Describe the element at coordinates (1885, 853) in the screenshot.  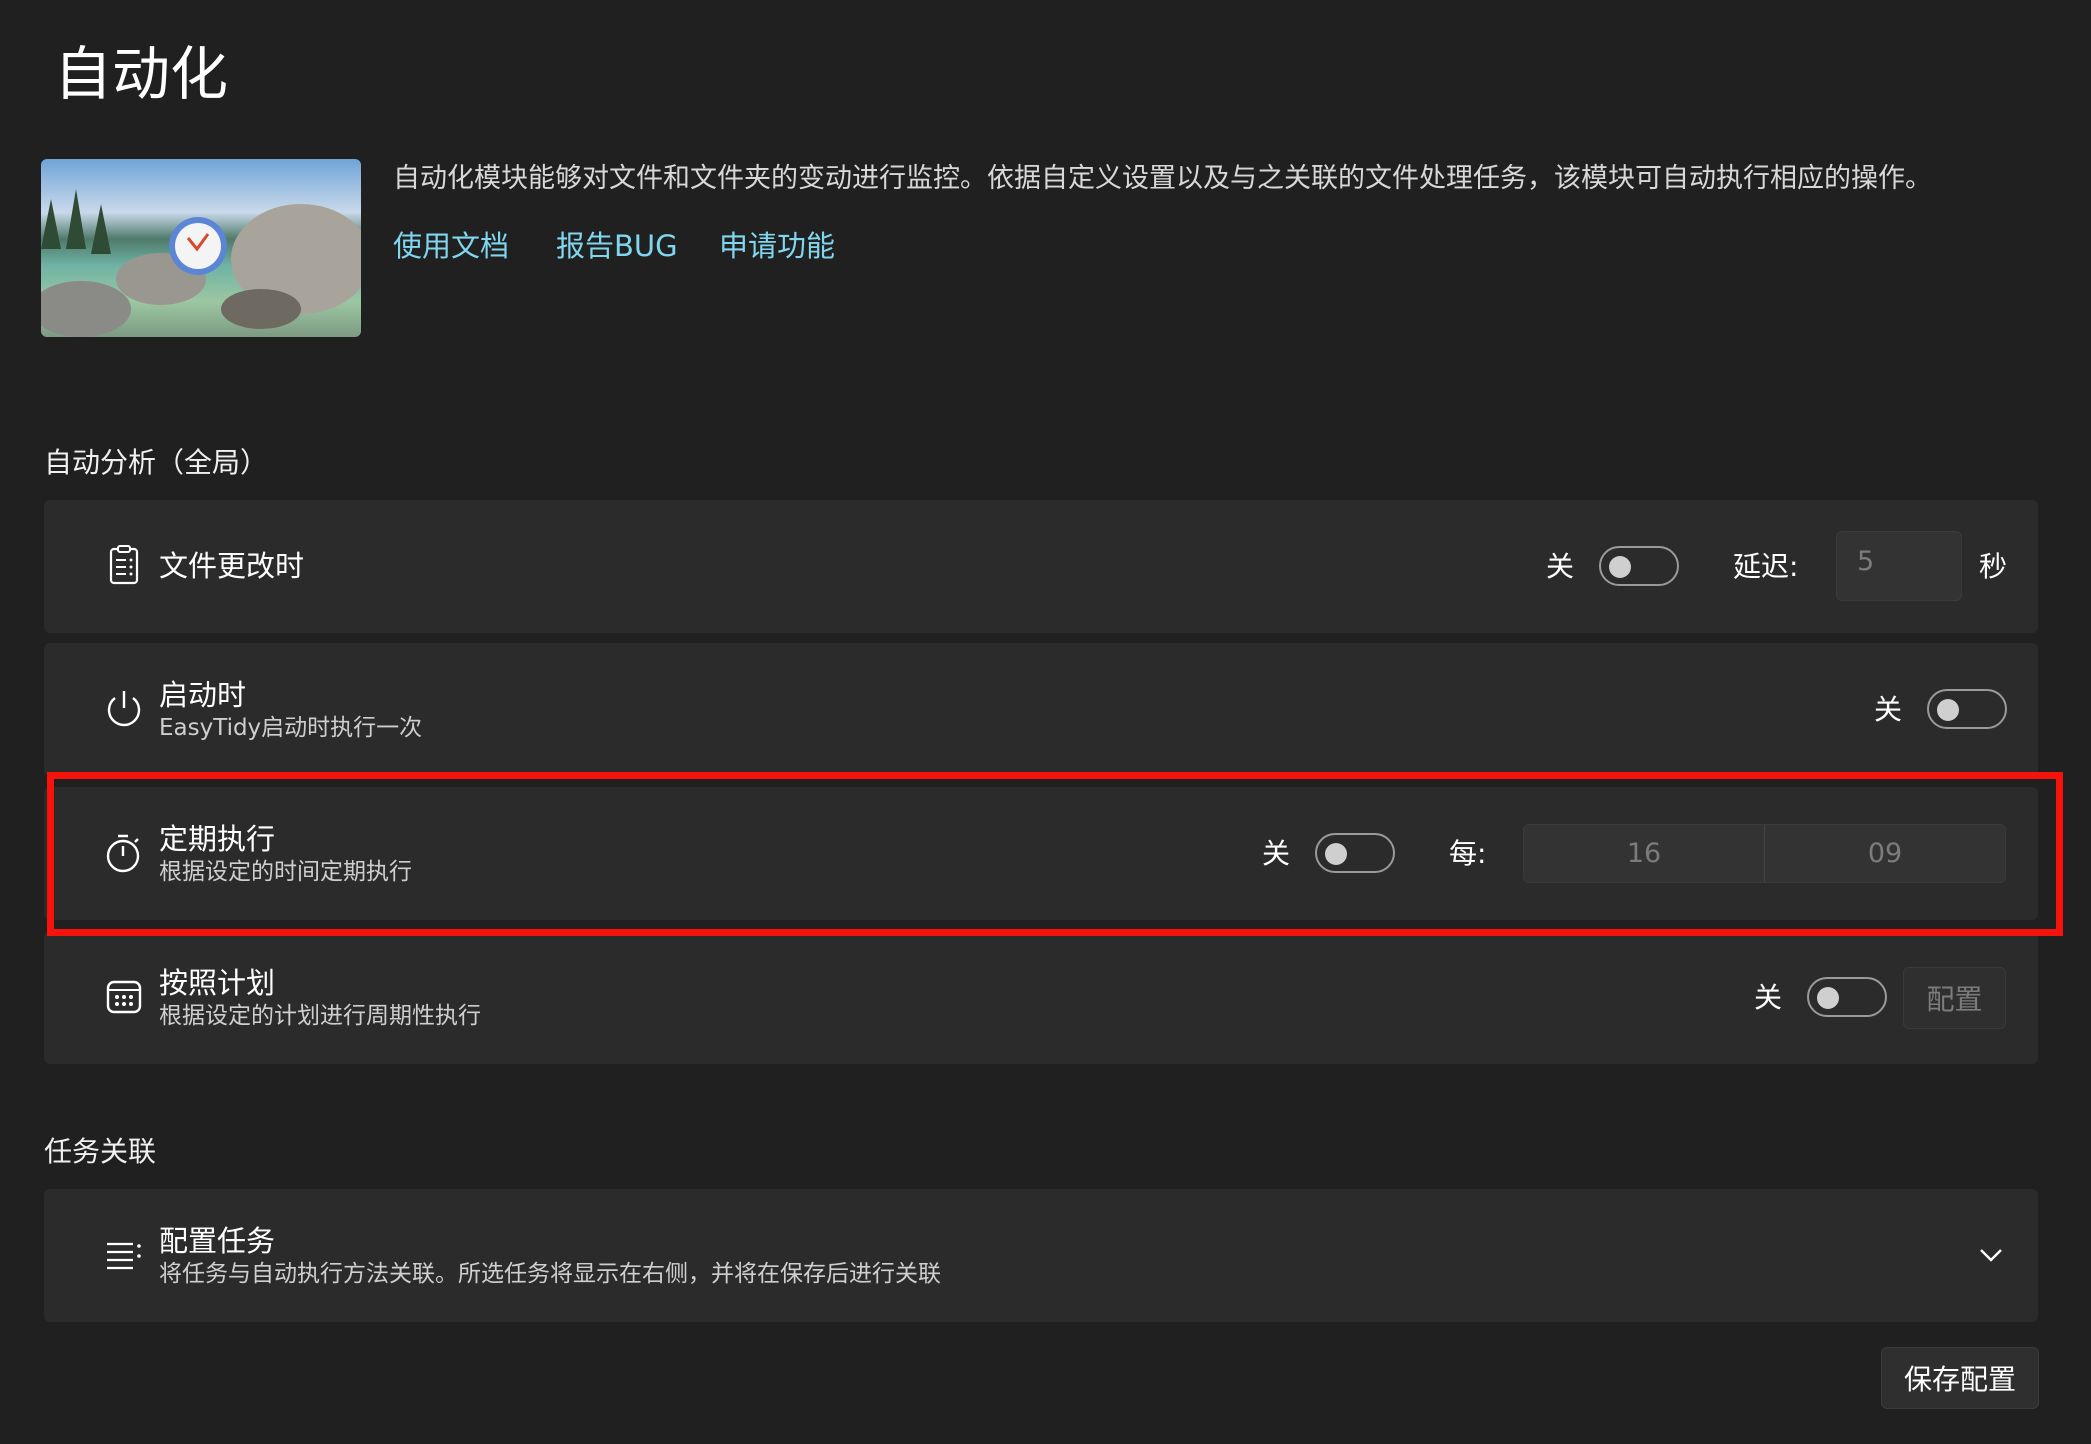
I see `minute-field: 09` at that location.